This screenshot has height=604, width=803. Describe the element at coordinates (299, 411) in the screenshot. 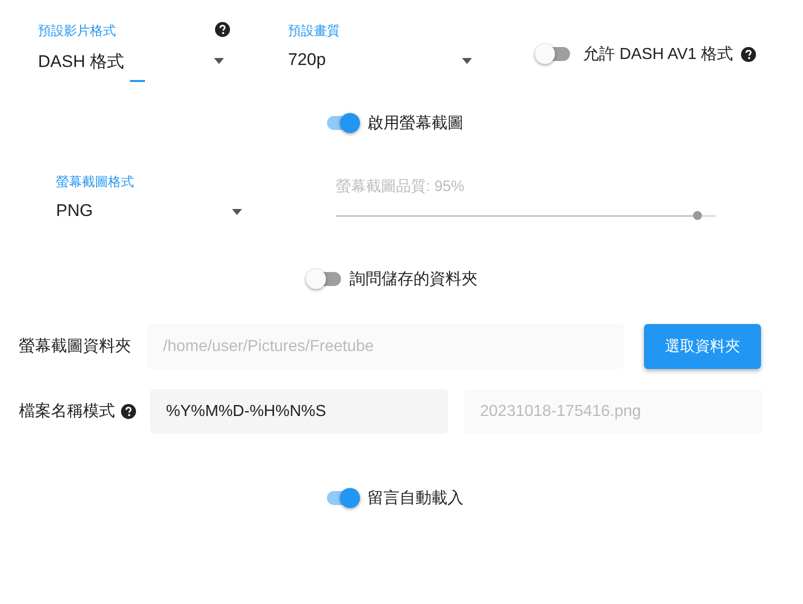

I see `input-field: %Y%M%D-%H%N%S` at that location.